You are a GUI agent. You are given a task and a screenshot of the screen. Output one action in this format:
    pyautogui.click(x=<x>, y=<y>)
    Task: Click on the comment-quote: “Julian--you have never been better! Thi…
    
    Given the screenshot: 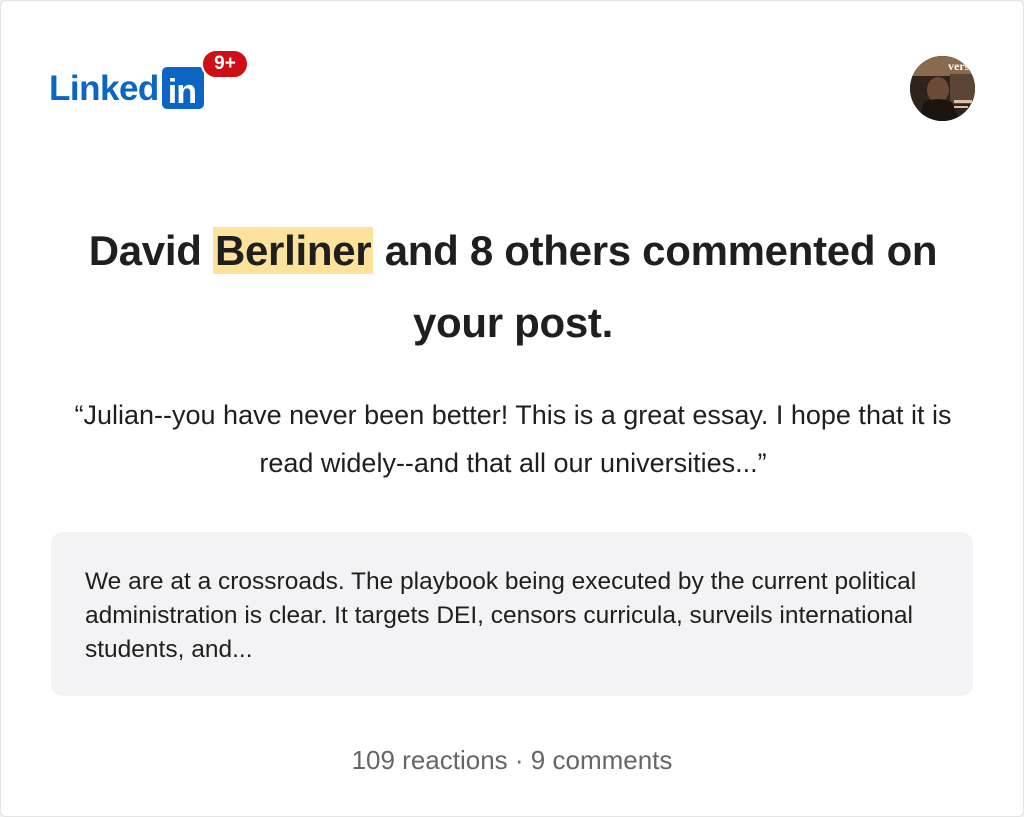 What is the action you would take?
    pyautogui.click(x=513, y=439)
    